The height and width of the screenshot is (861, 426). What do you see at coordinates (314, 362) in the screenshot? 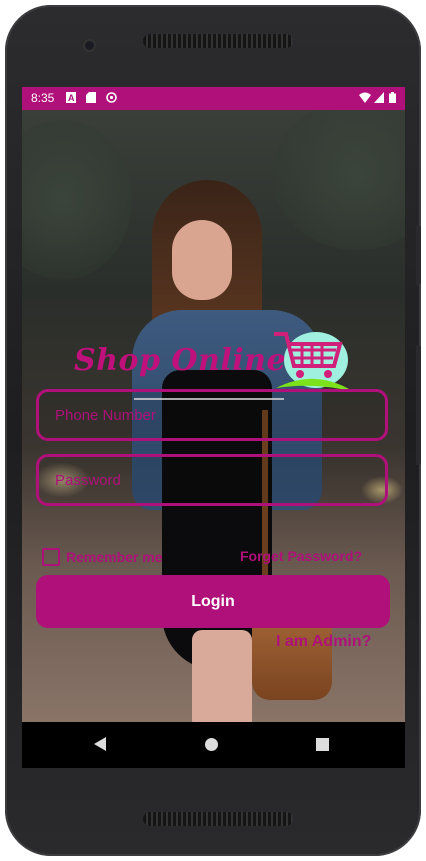
I see `shopping-cart-icon` at bounding box center [314, 362].